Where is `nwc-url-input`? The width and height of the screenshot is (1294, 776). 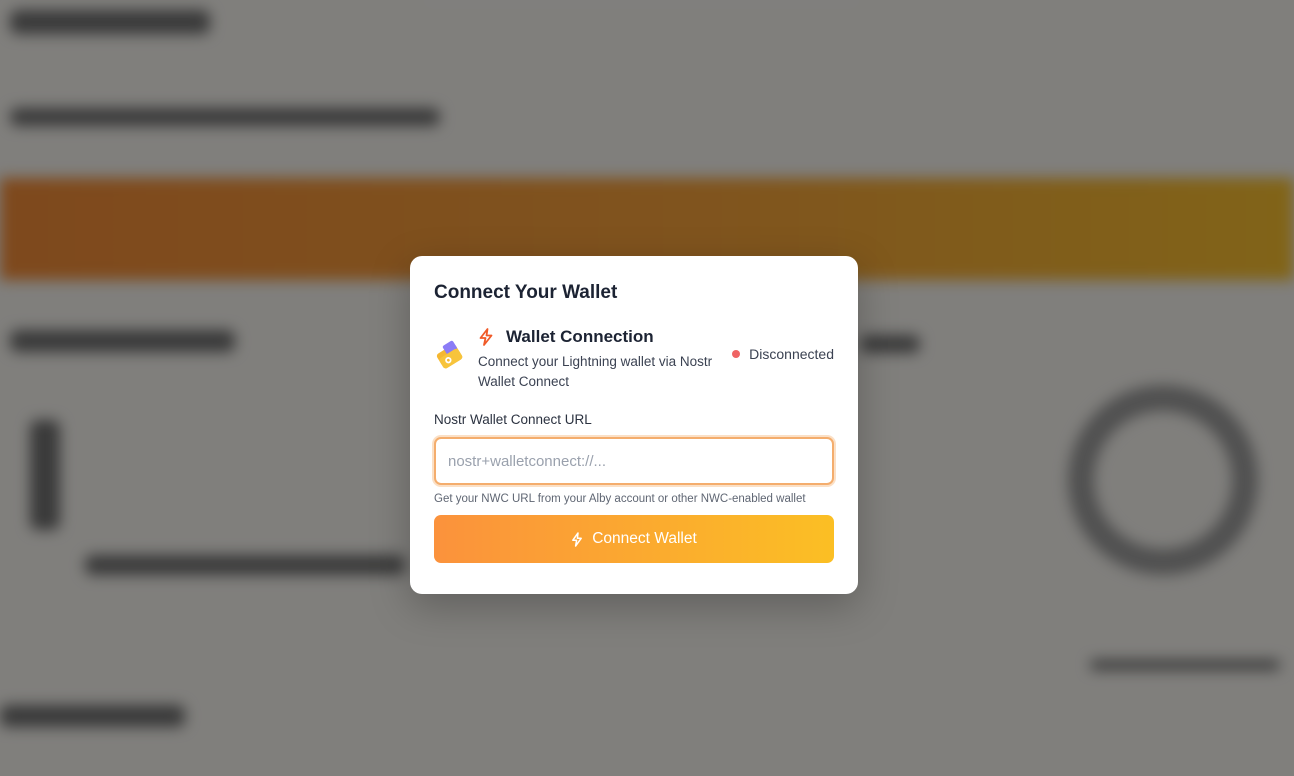 nwc-url-input is located at coordinates (634, 461).